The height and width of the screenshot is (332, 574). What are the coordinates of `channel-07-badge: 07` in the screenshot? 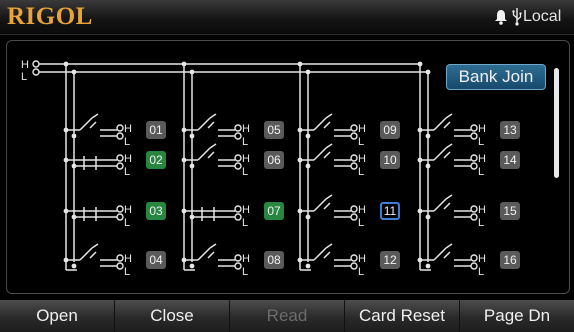 It's located at (274, 211).